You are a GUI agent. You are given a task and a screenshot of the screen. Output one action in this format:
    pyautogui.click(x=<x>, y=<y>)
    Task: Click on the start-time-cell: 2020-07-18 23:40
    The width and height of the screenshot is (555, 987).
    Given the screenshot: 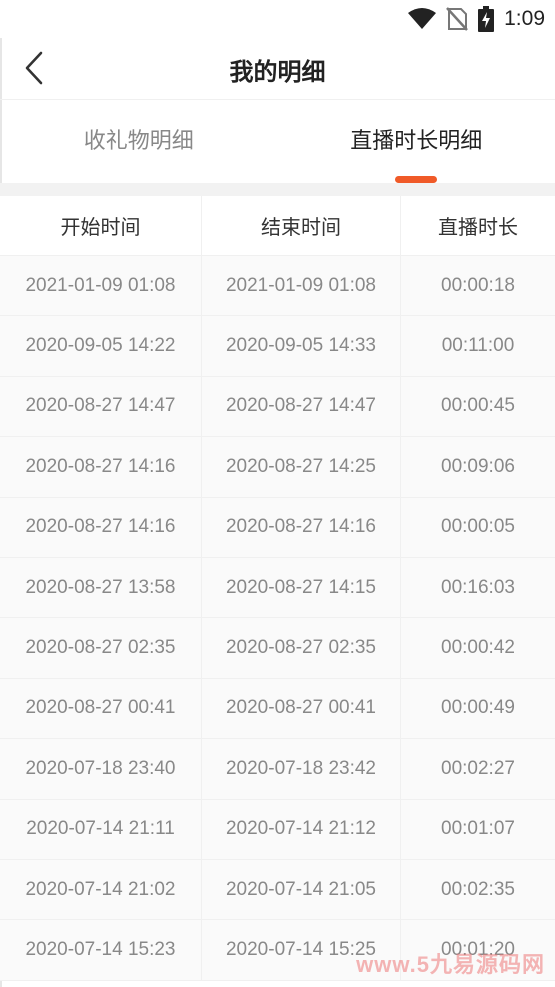 What is the action you would take?
    pyautogui.click(x=101, y=769)
    